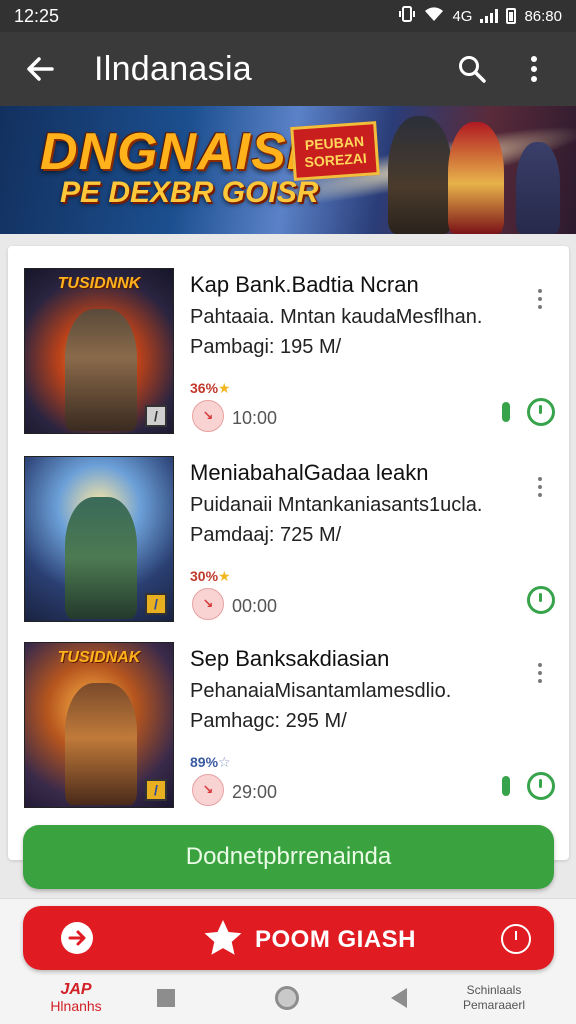  What do you see at coordinates (173, 68) in the screenshot?
I see `page-title: Ilndanasia` at bounding box center [173, 68].